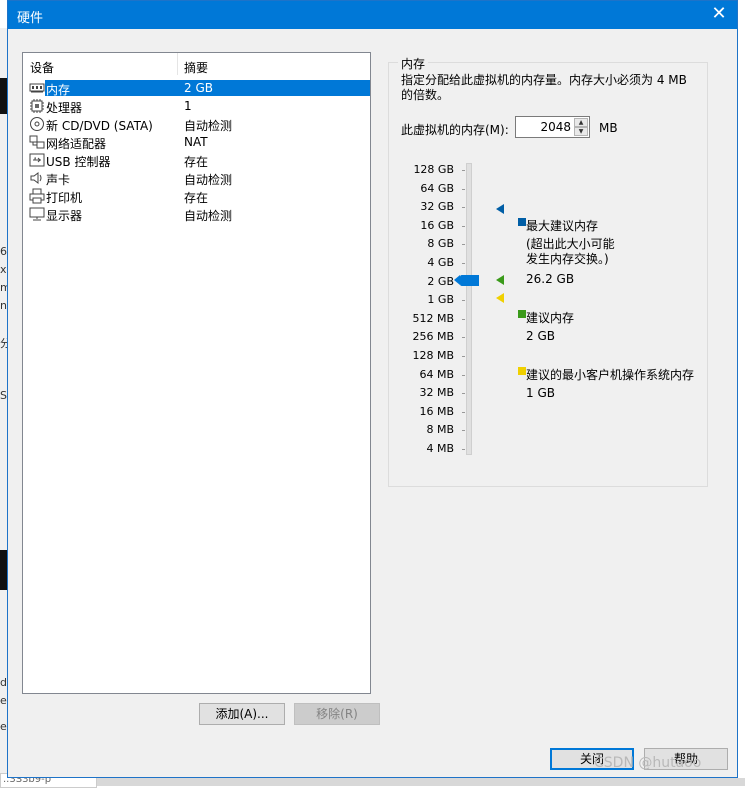 Image resolution: width=745 pixels, height=788 pixels. I want to click on device-name: USB 控制器, so click(78, 162).